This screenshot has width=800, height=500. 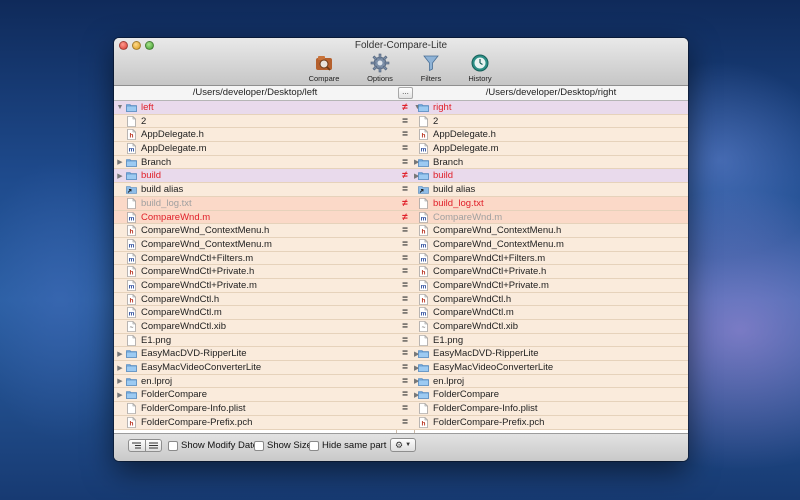 I want to click on right-entry: FolderCompare-Info.plist, so click(x=551, y=408).